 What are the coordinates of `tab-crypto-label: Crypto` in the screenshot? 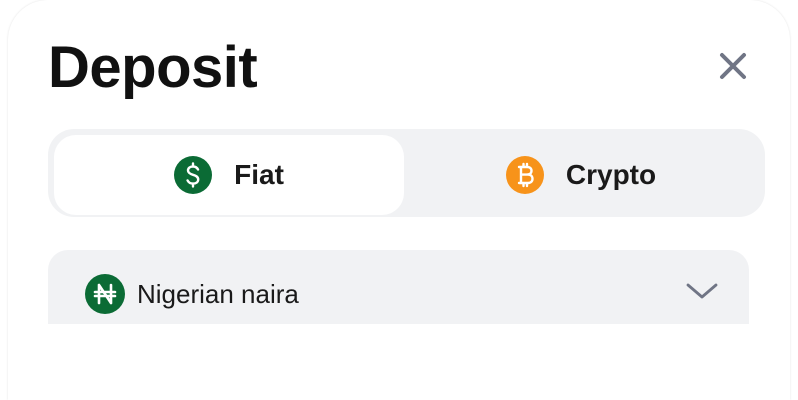 It's located at (611, 174).